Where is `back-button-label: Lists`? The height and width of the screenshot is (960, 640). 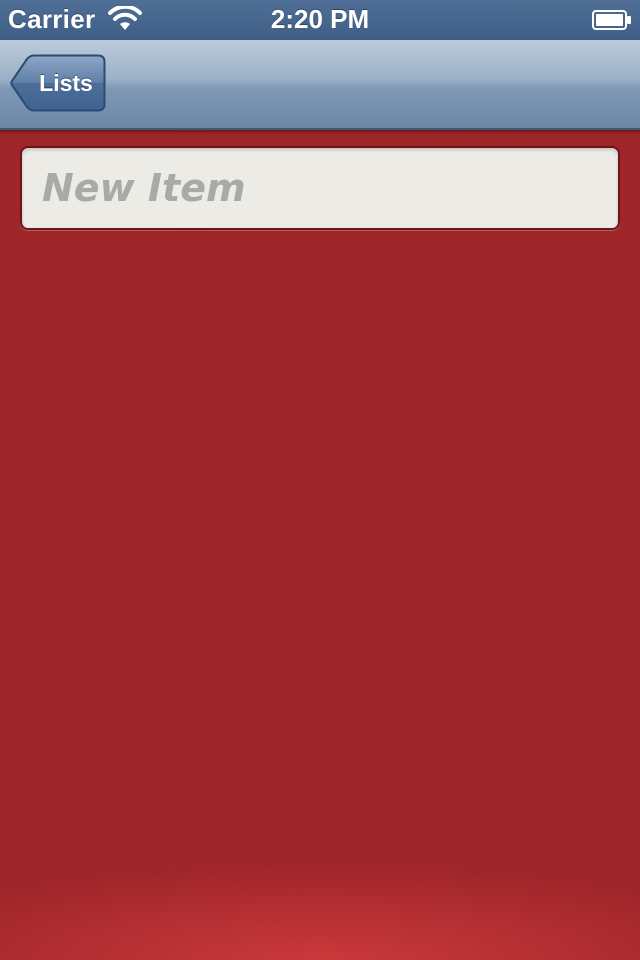 back-button-label: Lists is located at coordinates (66, 83).